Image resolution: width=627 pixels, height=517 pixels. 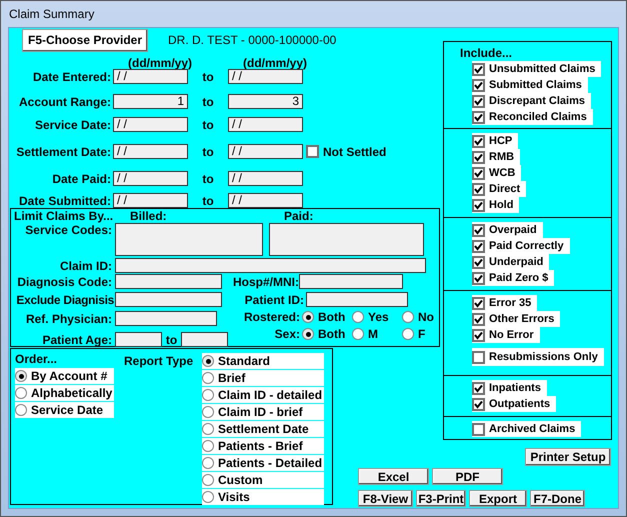 I want to click on checkbox: Hold, so click(x=496, y=205).